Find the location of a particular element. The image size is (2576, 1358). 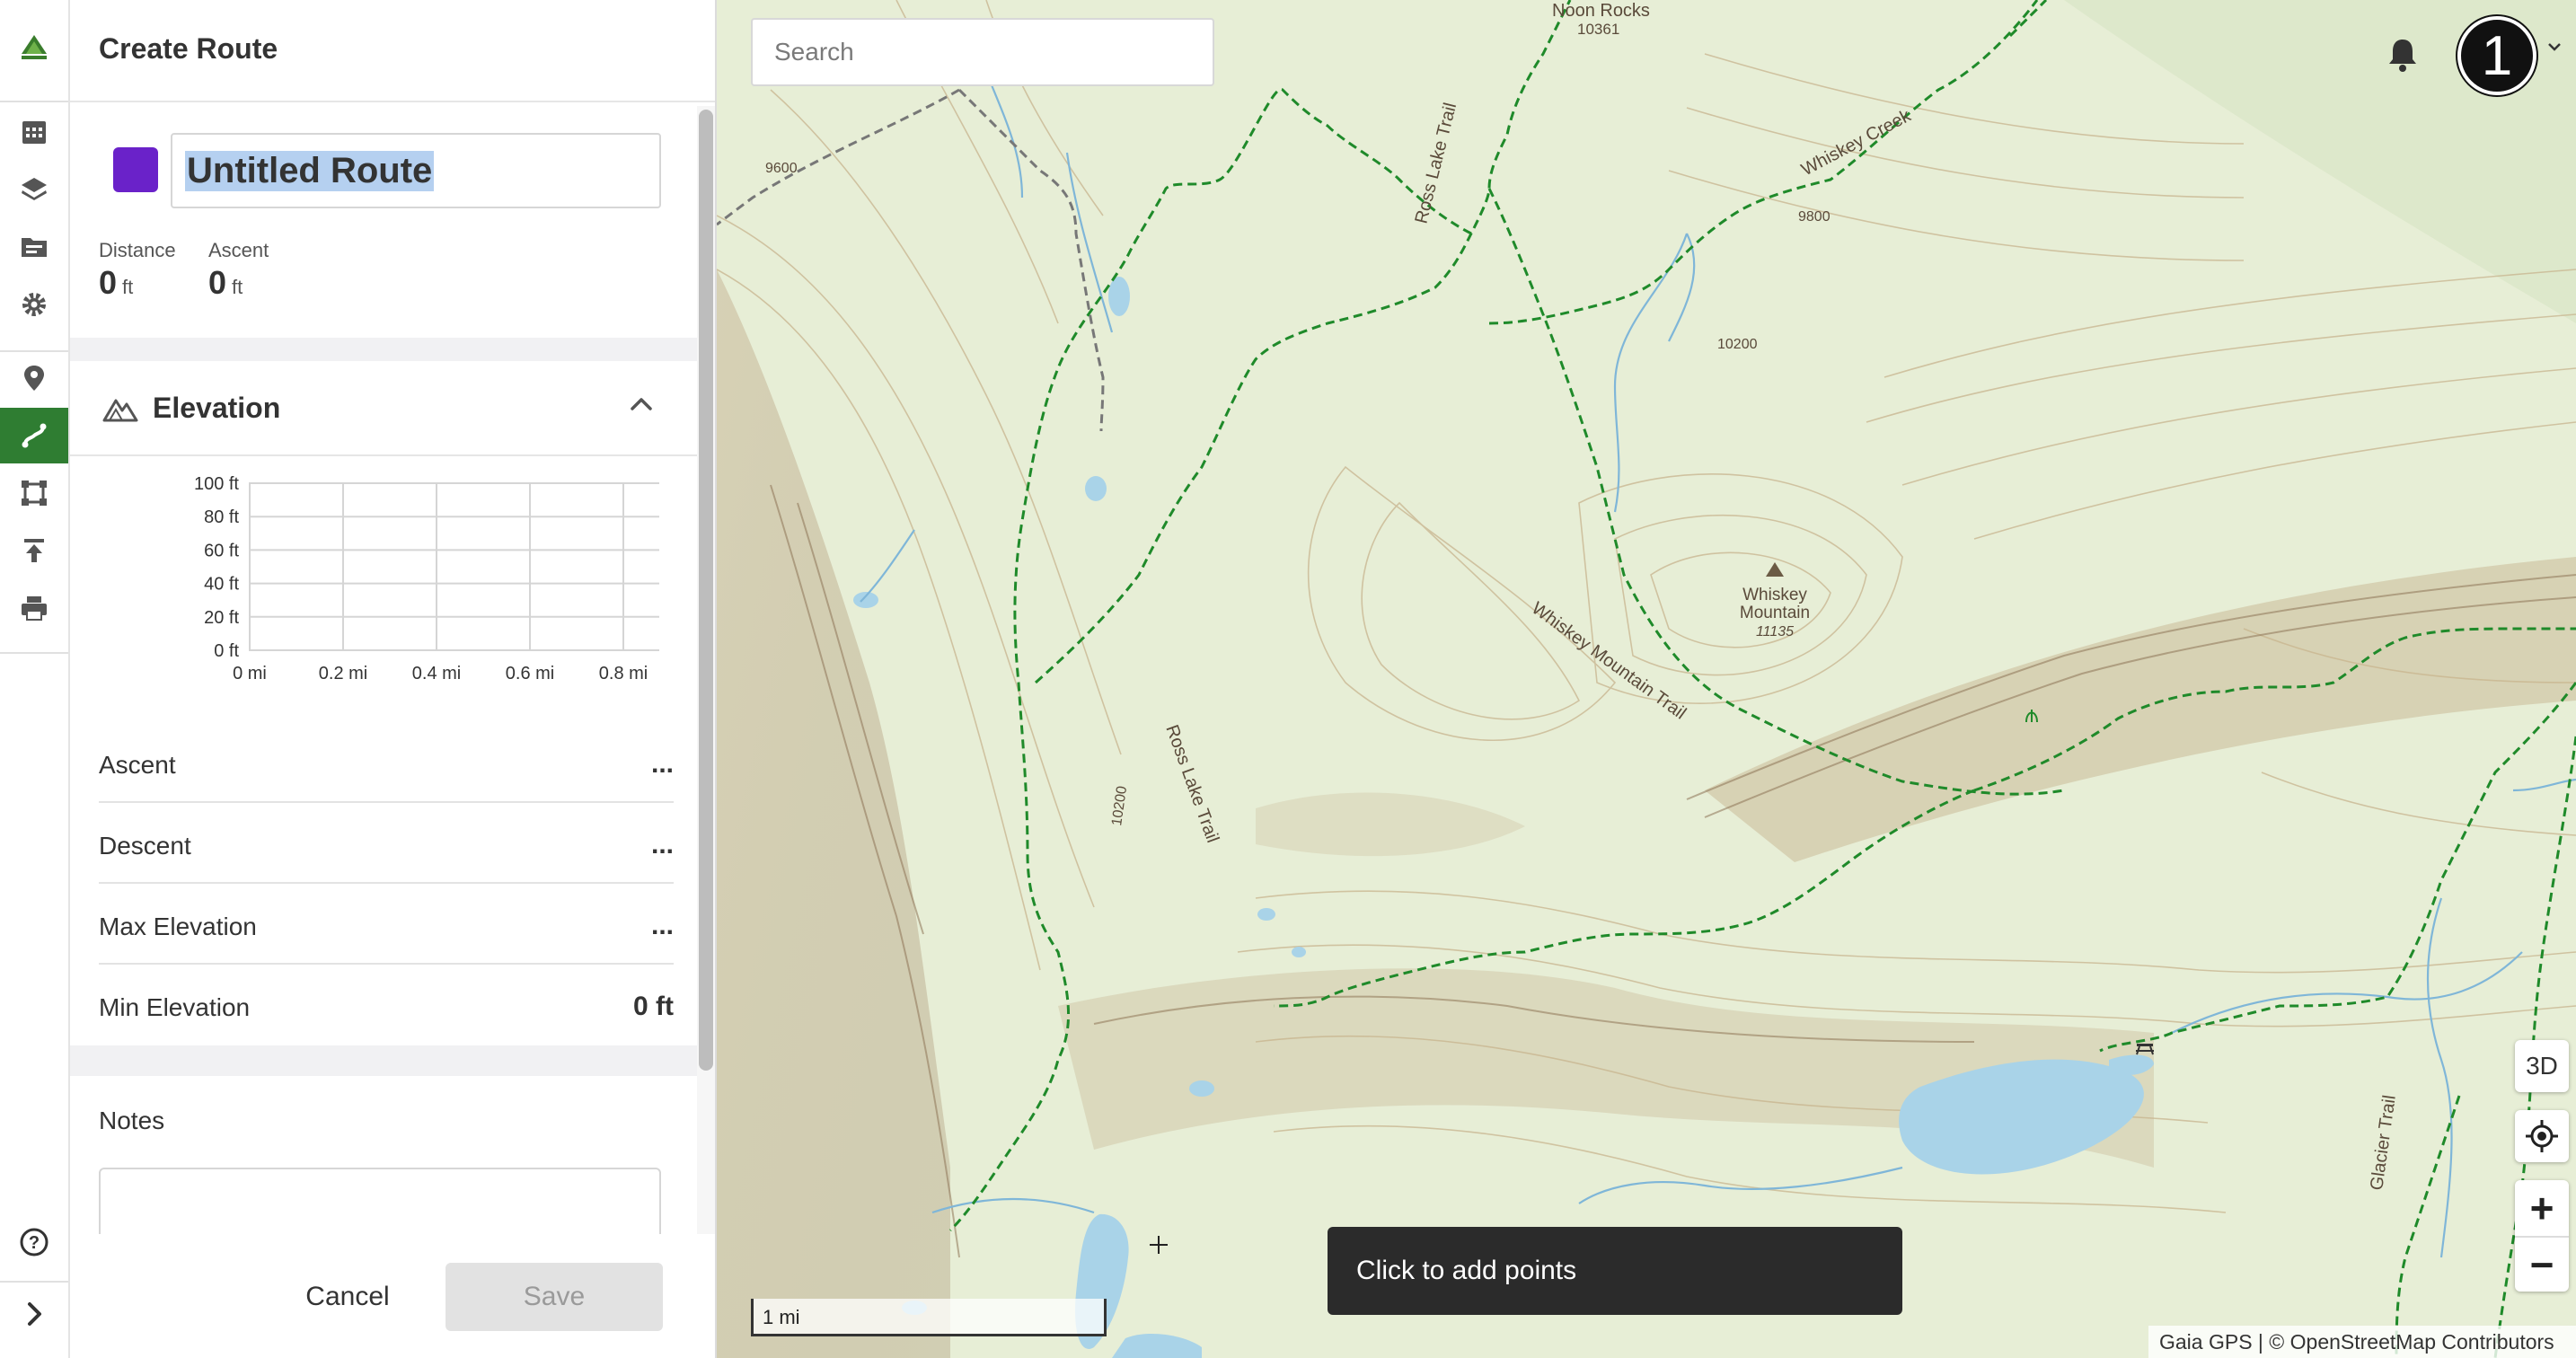

zoom-out-button: − is located at coordinates (2542, 1264).